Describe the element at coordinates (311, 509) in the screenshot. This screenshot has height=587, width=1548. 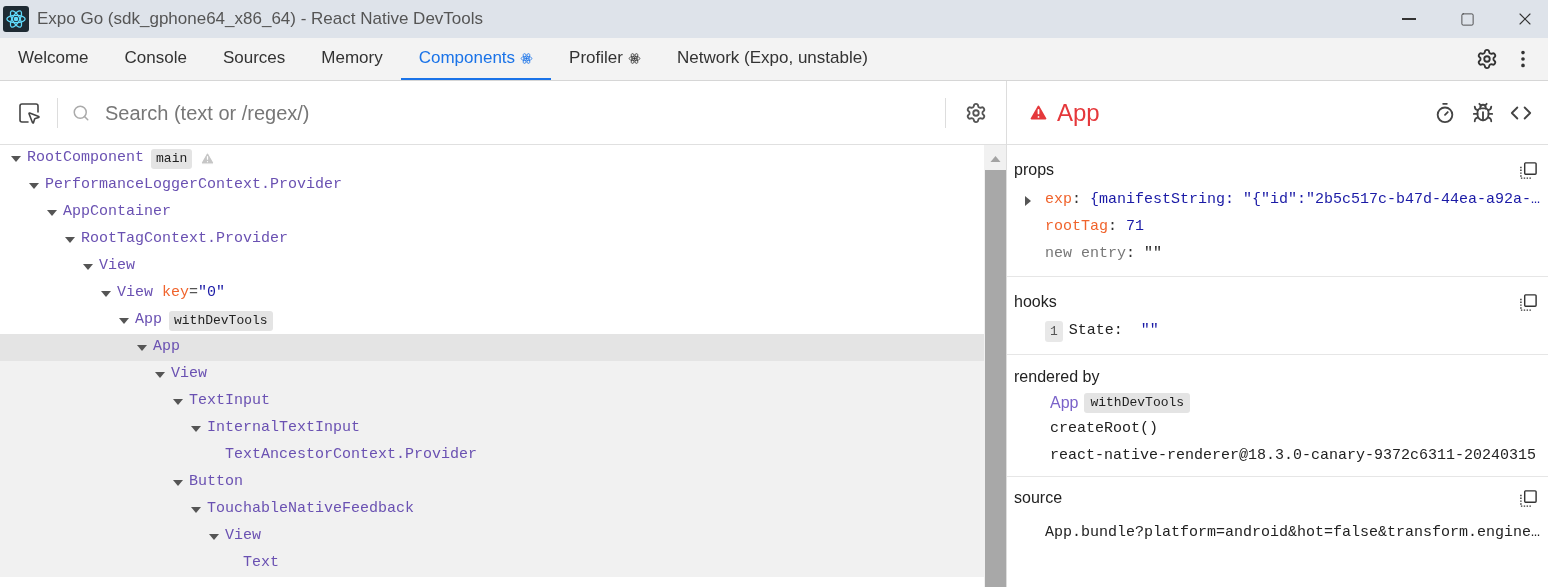
I see `component-name: TouchableNativeFeedback` at that location.